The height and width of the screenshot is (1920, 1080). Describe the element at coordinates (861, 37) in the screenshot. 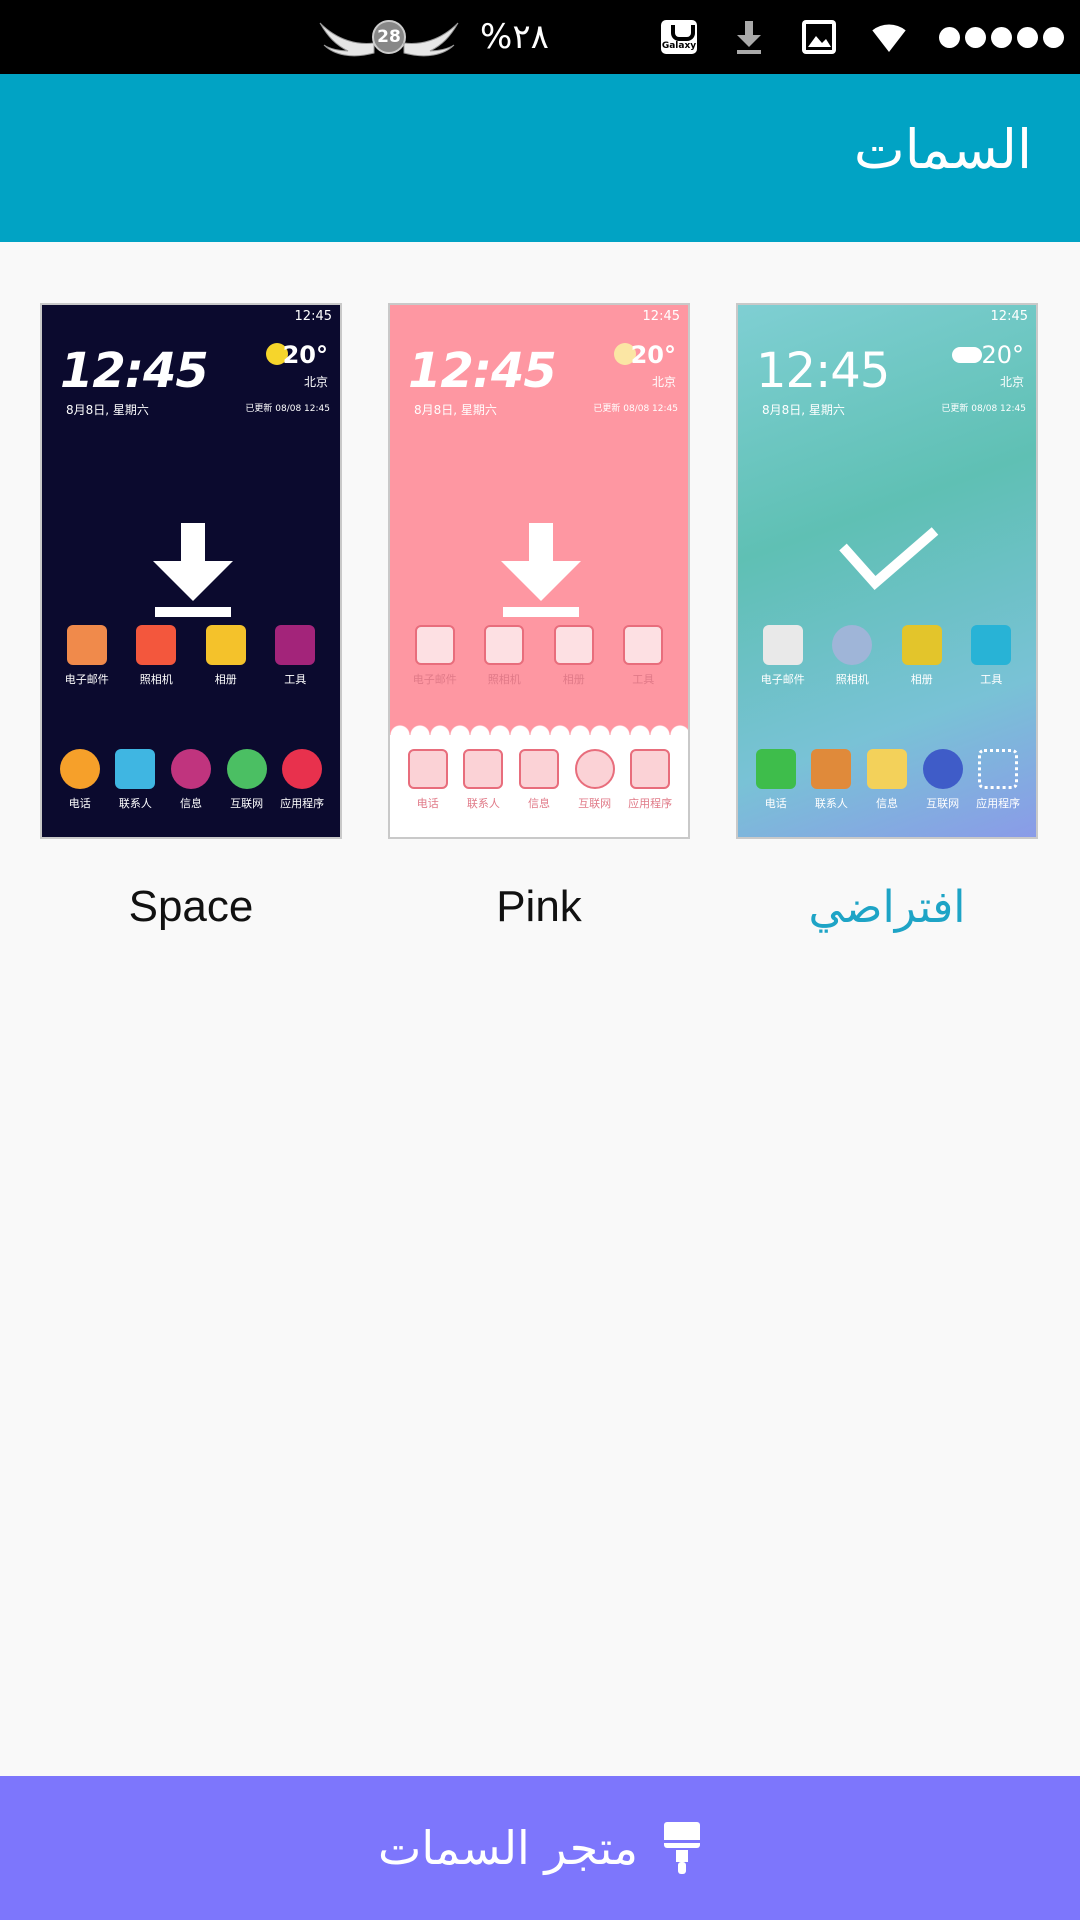

I see `status-icons: Galaxy` at that location.